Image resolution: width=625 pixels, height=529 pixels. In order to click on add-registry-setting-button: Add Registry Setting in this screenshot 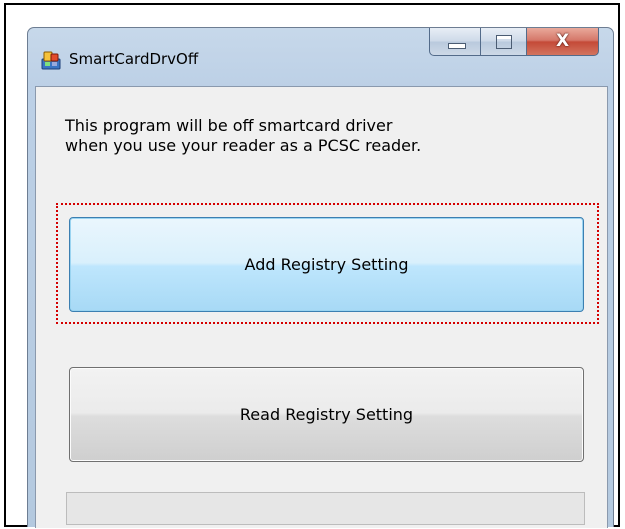, I will do `click(326, 264)`.